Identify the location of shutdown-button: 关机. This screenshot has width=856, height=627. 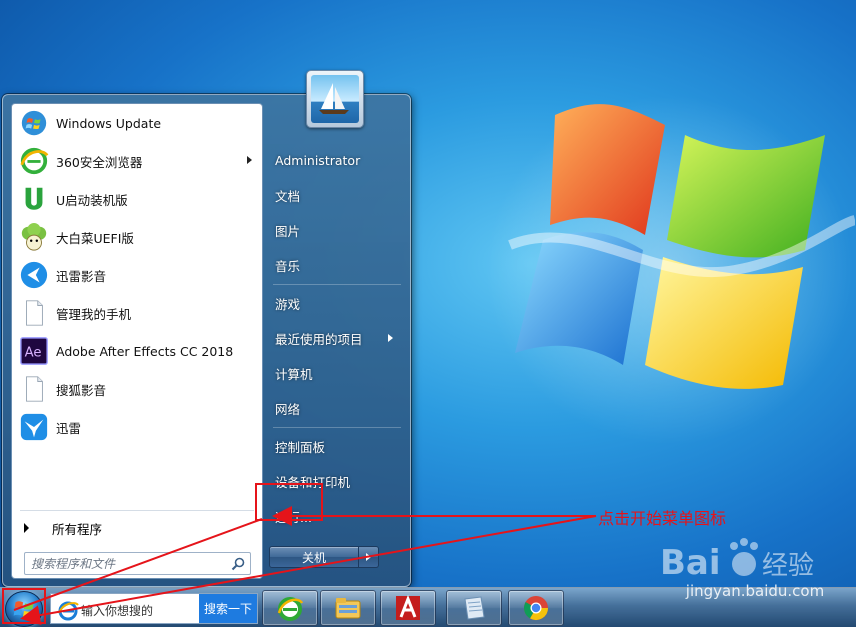
(314, 557).